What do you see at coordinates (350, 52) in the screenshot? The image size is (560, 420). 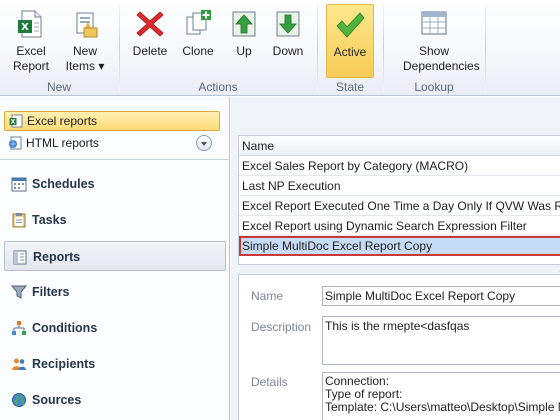 I see `active-label: Active` at bounding box center [350, 52].